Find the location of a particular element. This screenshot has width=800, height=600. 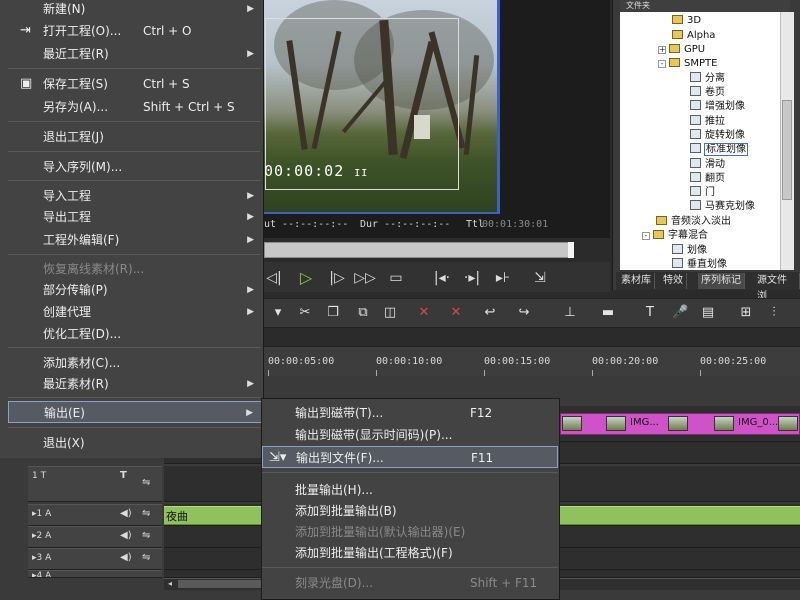

ripple-delete-icon: ✕ is located at coordinates (456, 313).